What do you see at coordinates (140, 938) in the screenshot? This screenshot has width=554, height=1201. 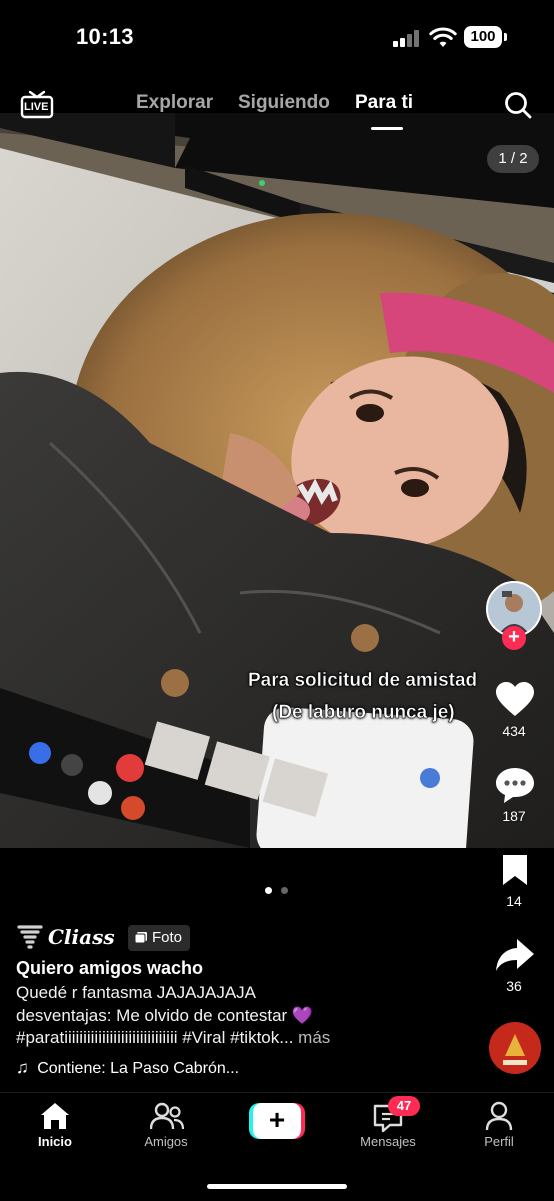 I see `photo-stack-icon` at bounding box center [140, 938].